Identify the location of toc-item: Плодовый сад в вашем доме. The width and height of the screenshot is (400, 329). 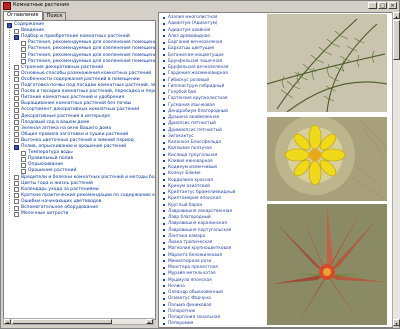
(51, 123).